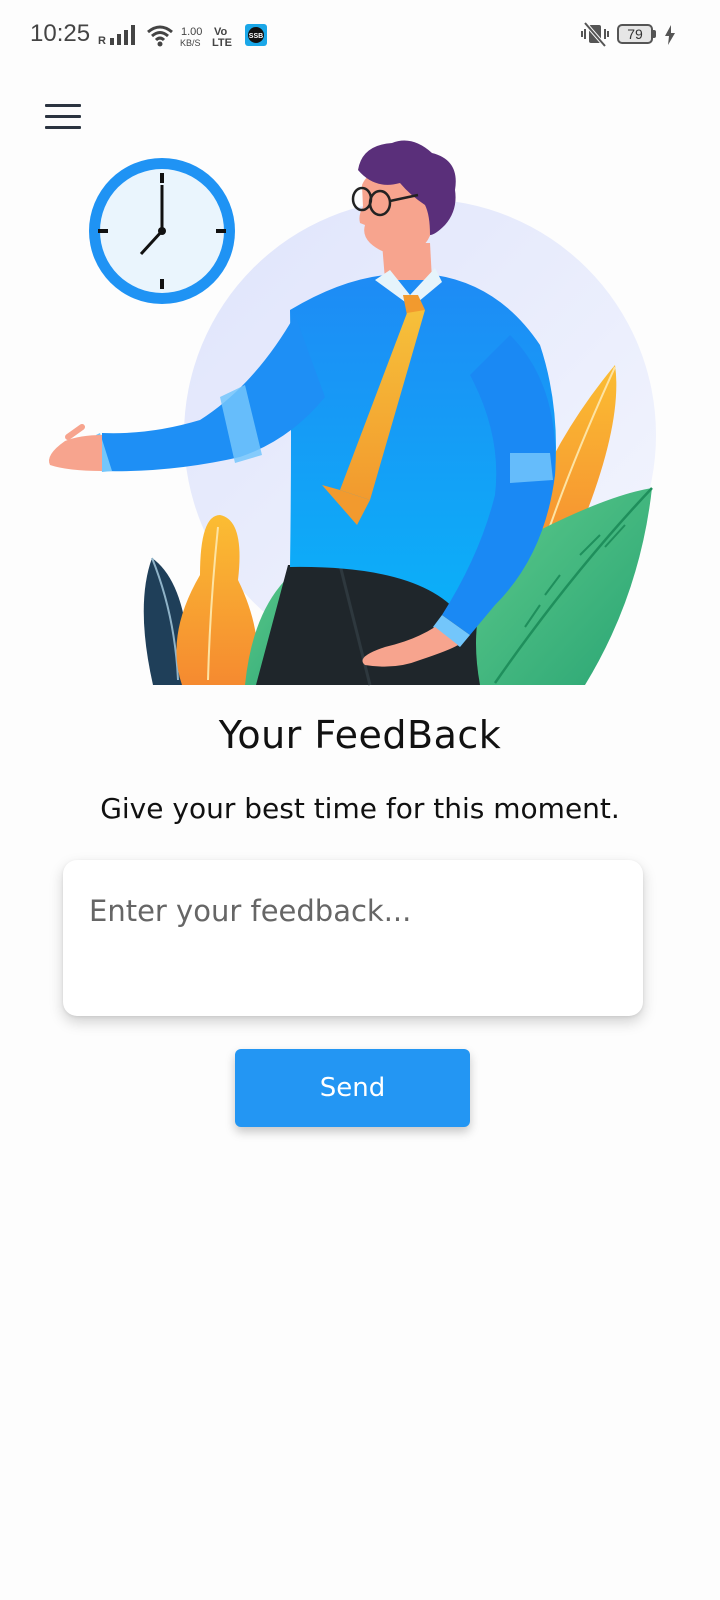 The image size is (720, 1600). Describe the element at coordinates (102, 41) in the screenshot. I see `signal-prefix: R` at that location.